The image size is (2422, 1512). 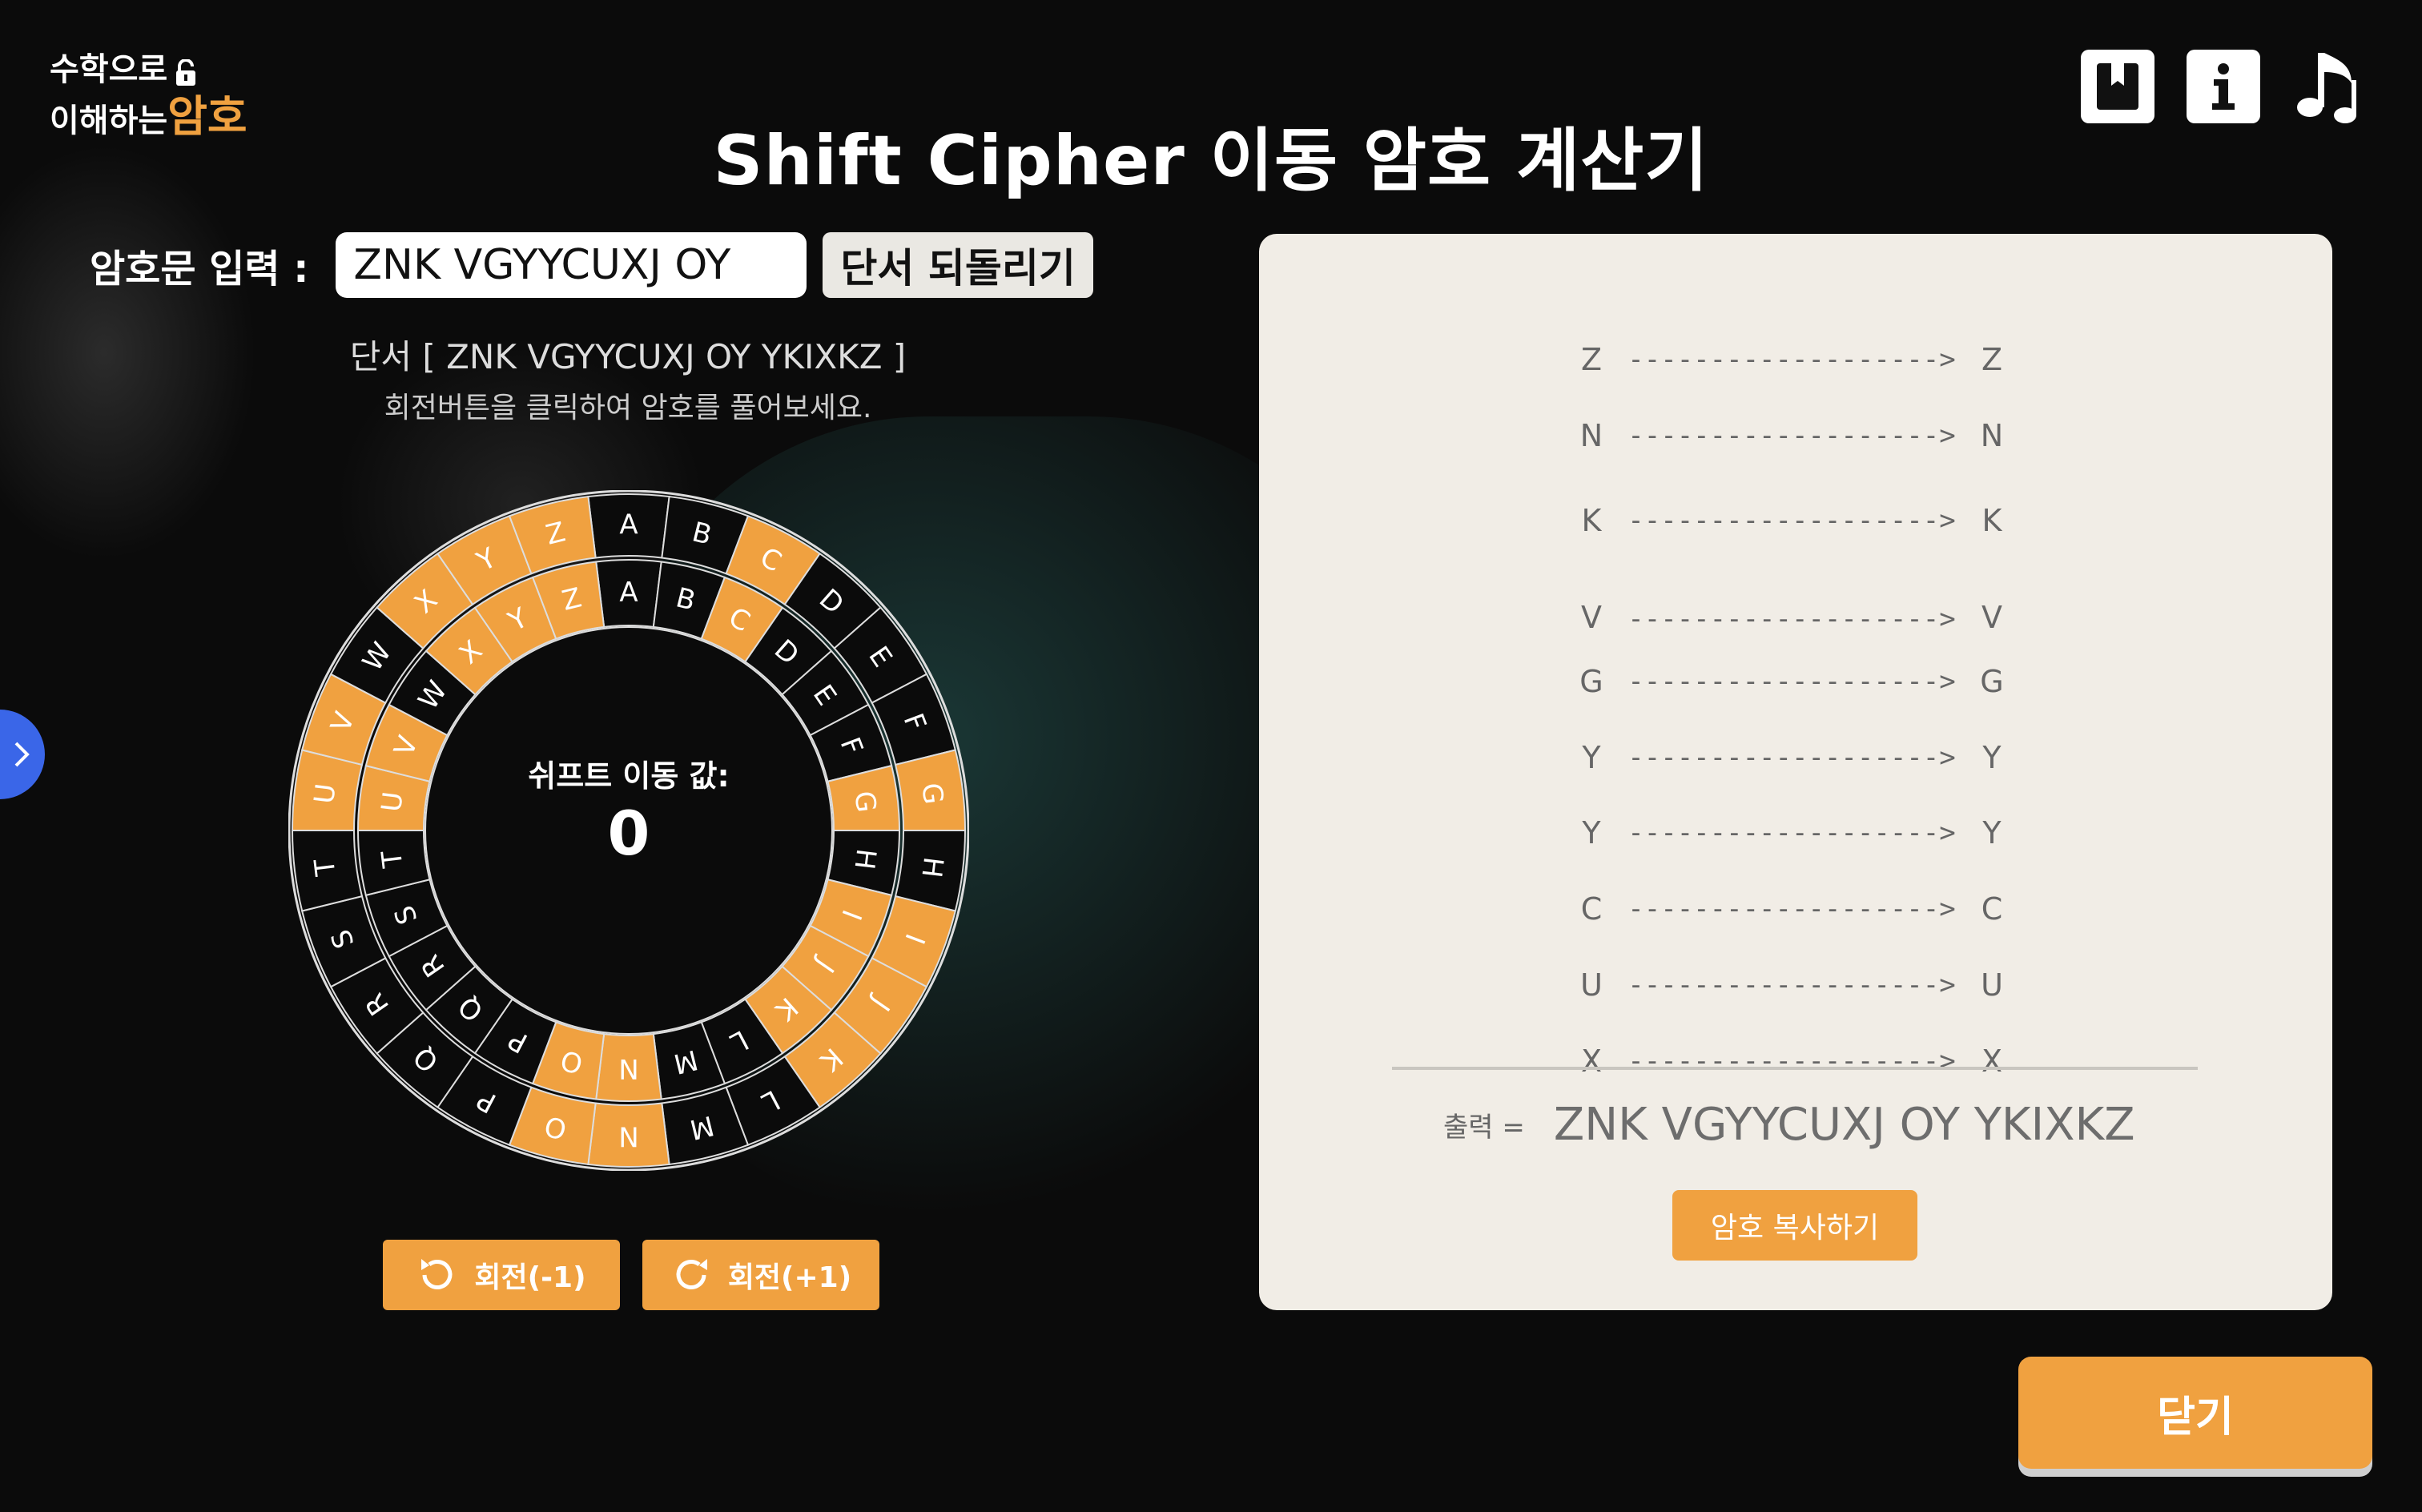 I want to click on music-button, so click(x=2329, y=86).